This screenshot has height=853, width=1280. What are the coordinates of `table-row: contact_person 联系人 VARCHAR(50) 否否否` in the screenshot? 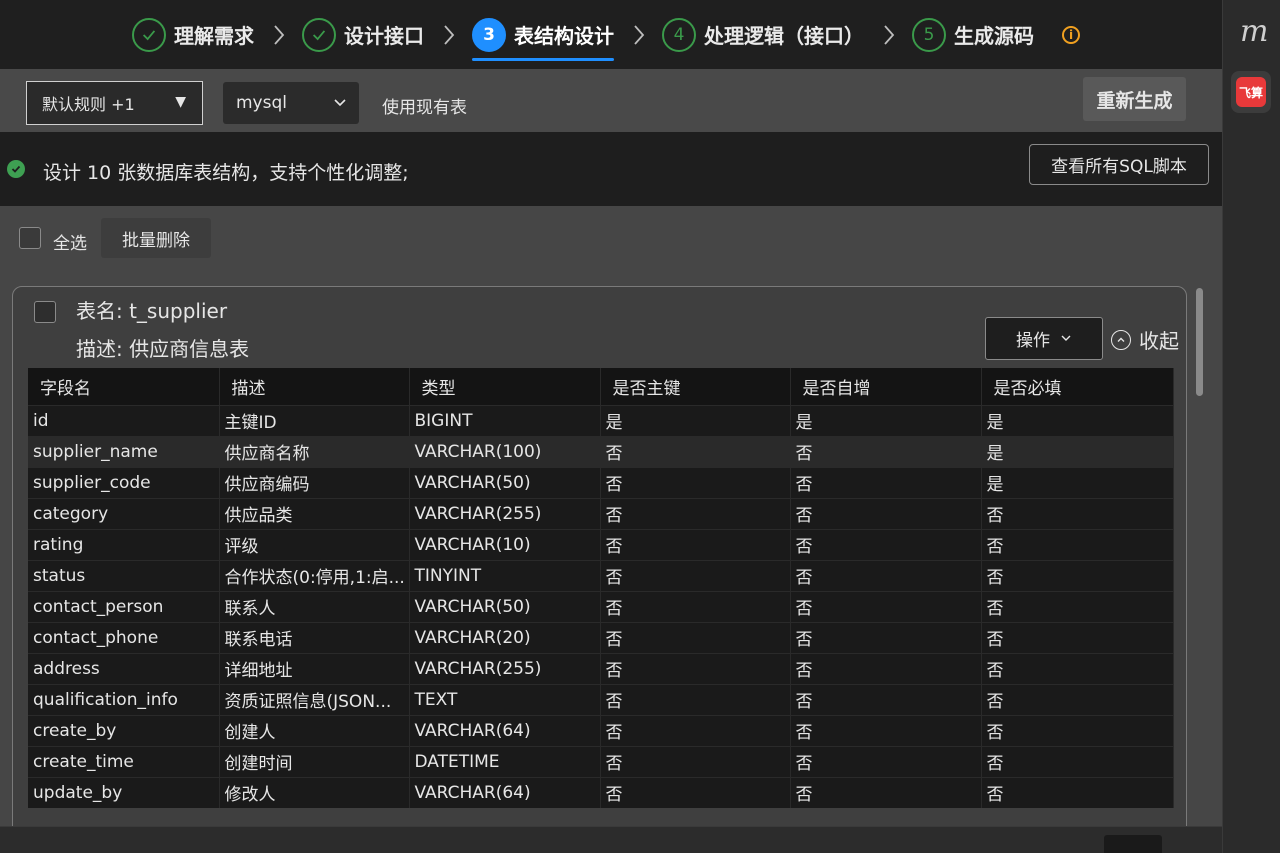 It's located at (601, 606).